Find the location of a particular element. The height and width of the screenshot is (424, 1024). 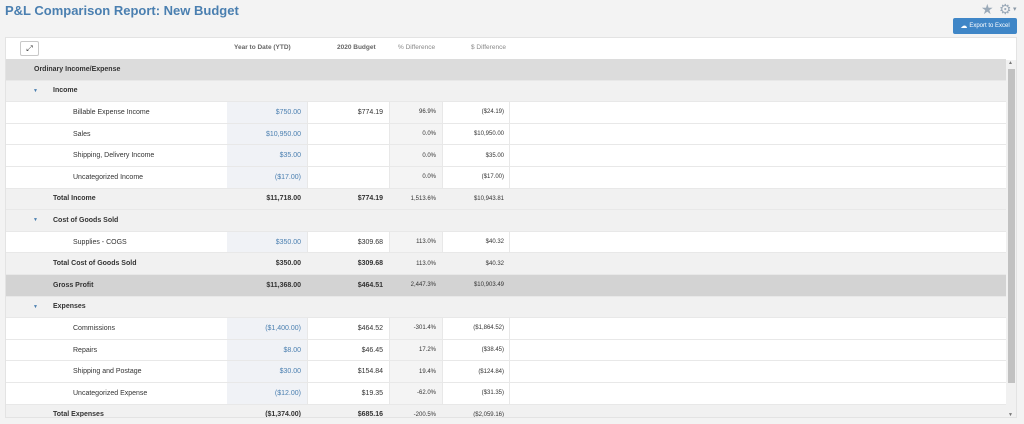

column-header-budget: 2020 Budget is located at coordinates (356, 47).